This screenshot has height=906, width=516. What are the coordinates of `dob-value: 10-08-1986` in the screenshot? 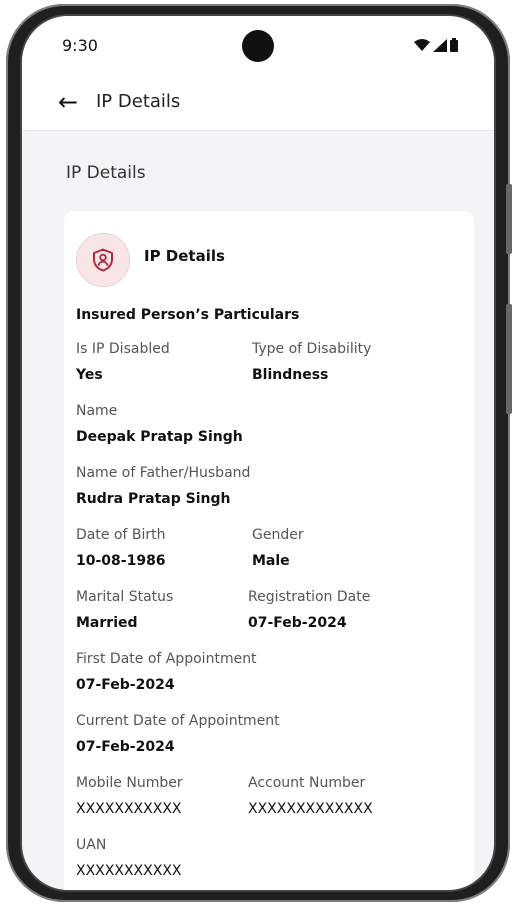 It's located at (121, 561).